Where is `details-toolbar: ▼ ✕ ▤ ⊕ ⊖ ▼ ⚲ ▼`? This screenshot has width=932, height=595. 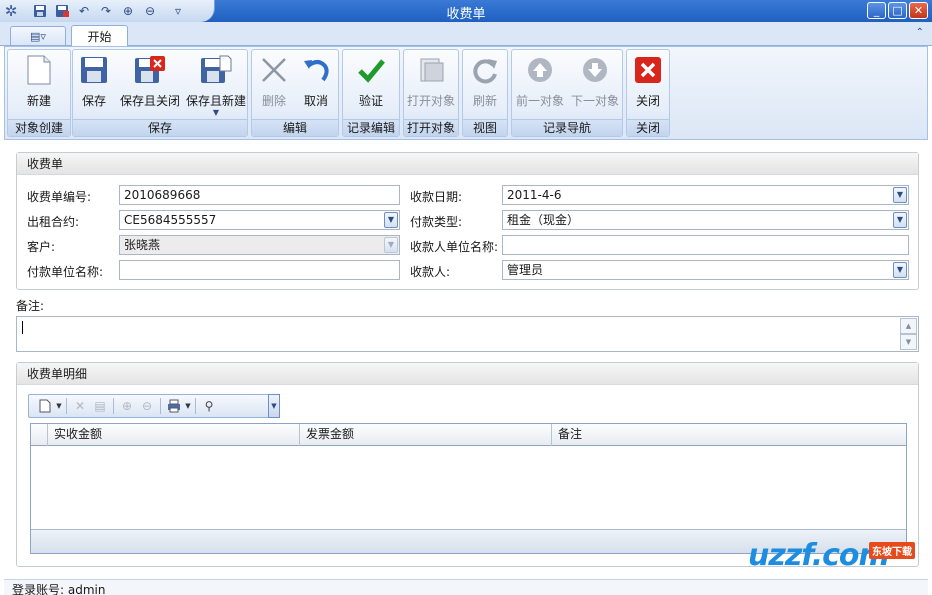 details-toolbar: ▼ ✕ ▤ ⊕ ⊖ ▼ ⚲ ▼ is located at coordinates (154, 406).